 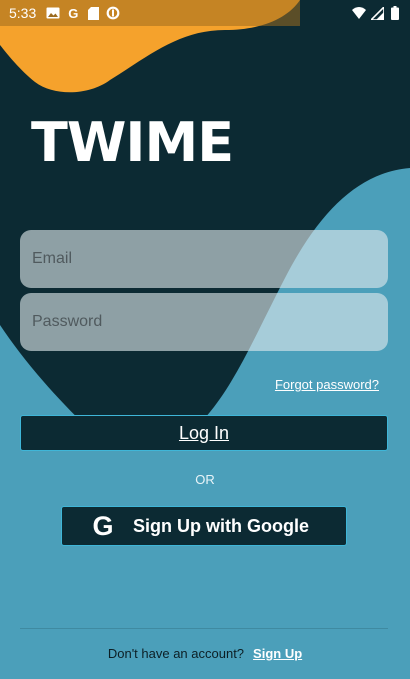 I want to click on no-account-text: Don't have an account?, so click(x=176, y=653).